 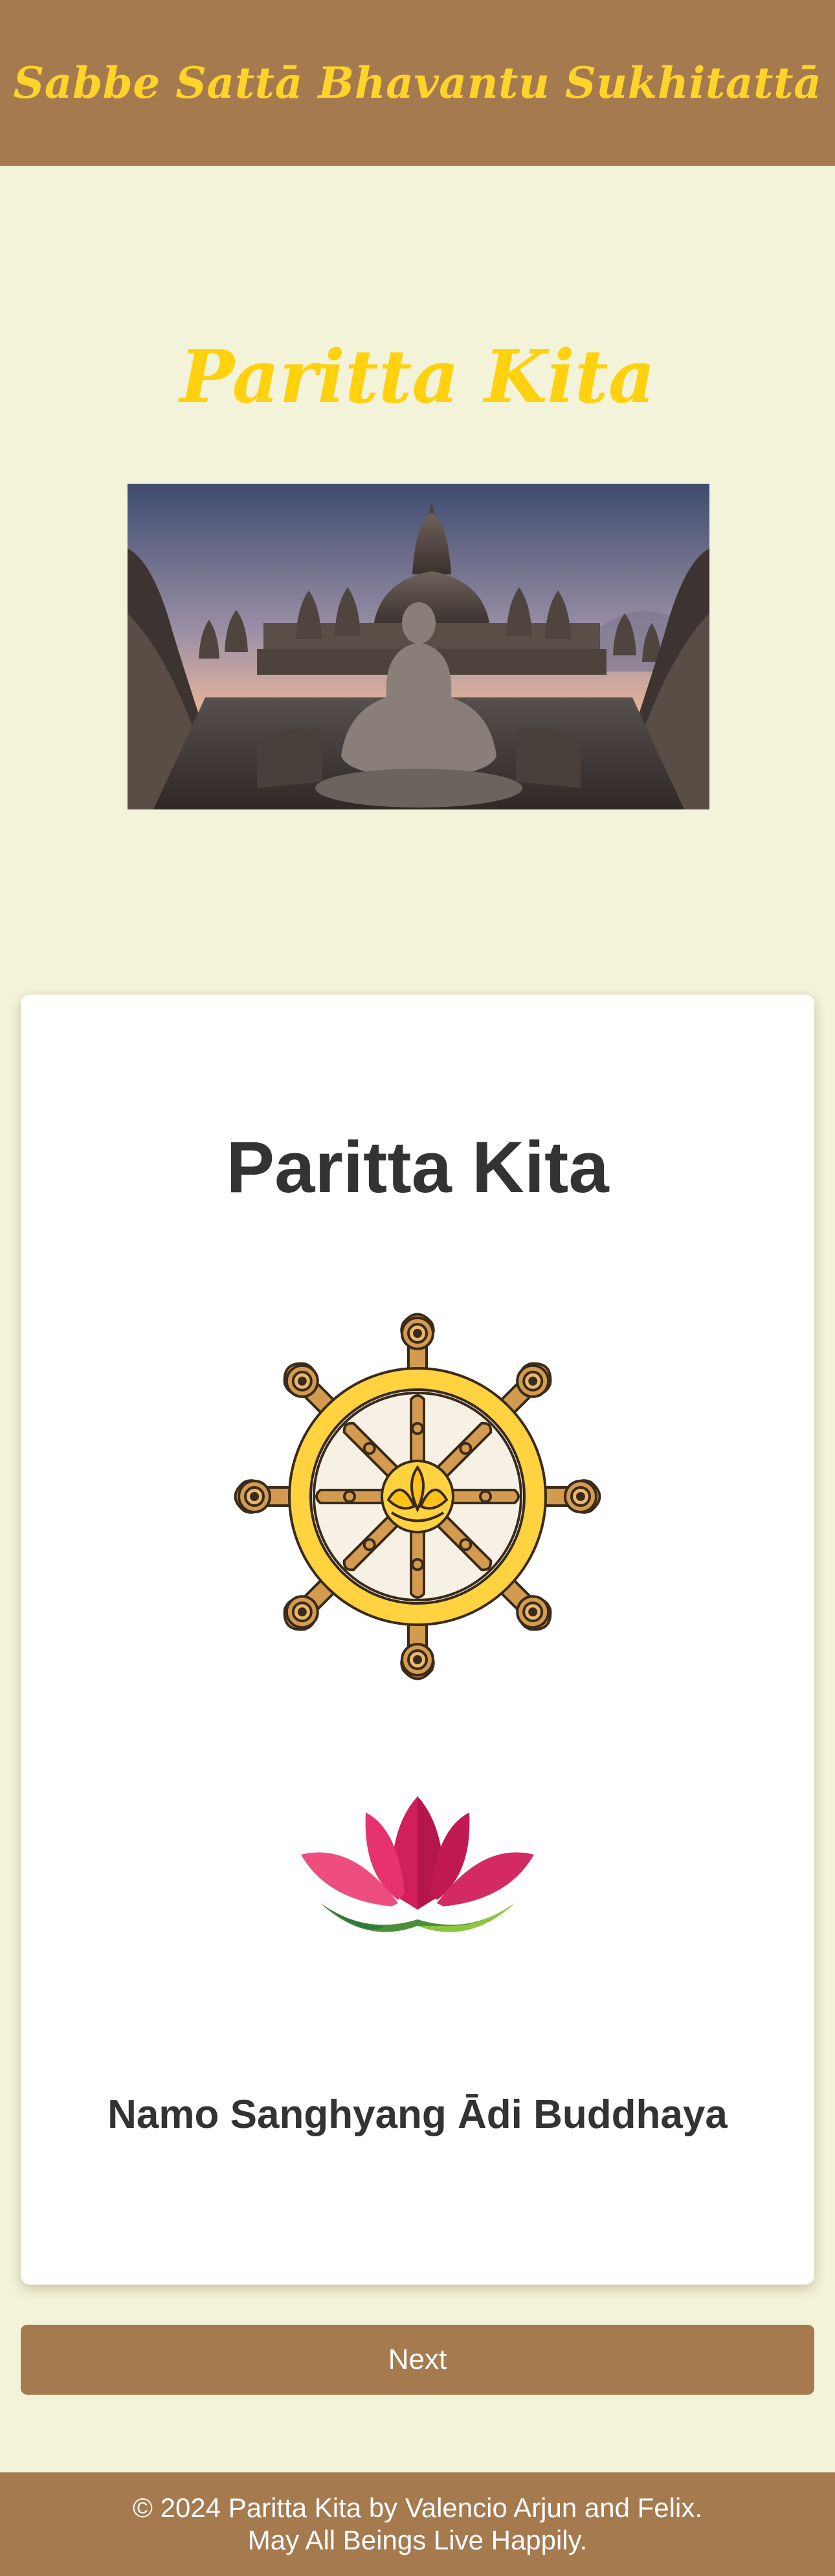 I want to click on banner-text: Sabbe Sattā Bhavantu Sukhitattā, so click(x=417, y=83).